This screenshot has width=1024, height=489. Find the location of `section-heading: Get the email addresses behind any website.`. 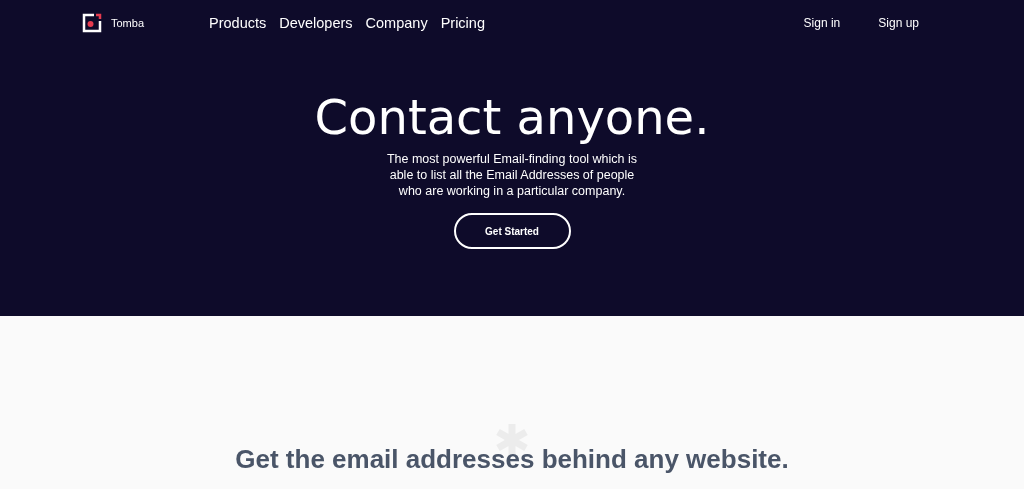

section-heading: Get the email addresses behind any website. is located at coordinates (512, 459).